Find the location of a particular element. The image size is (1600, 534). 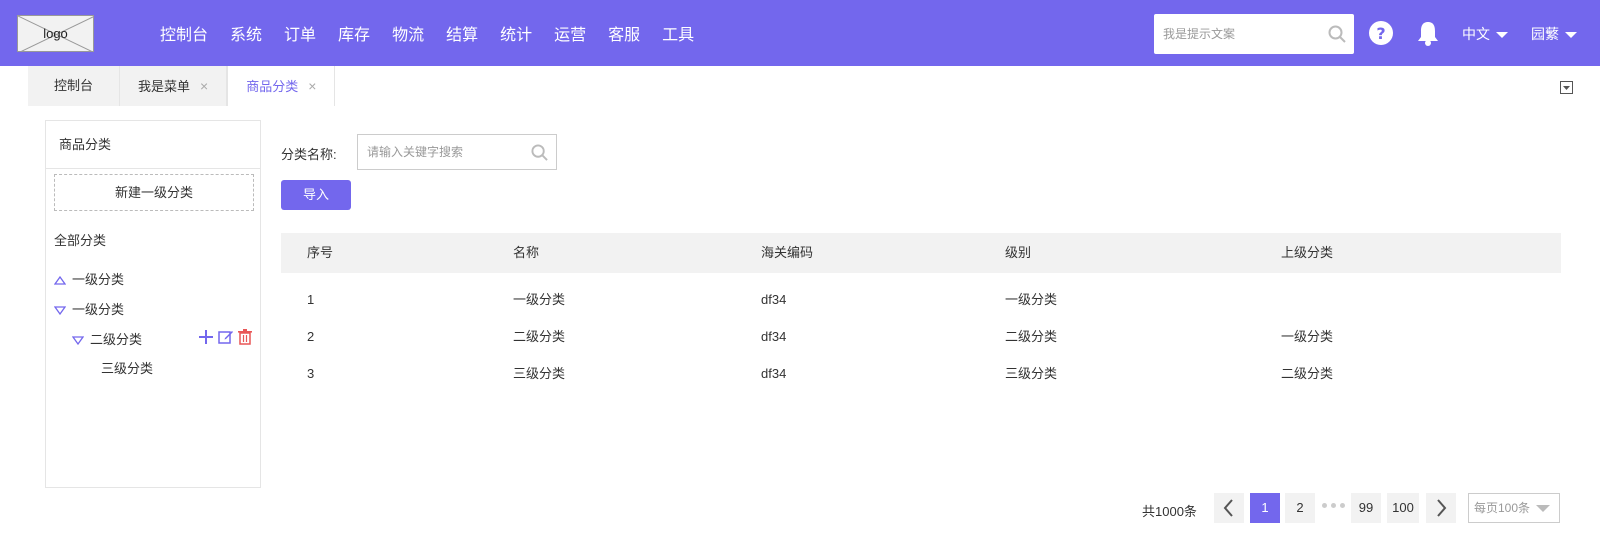

category-search is located at coordinates (457, 152).